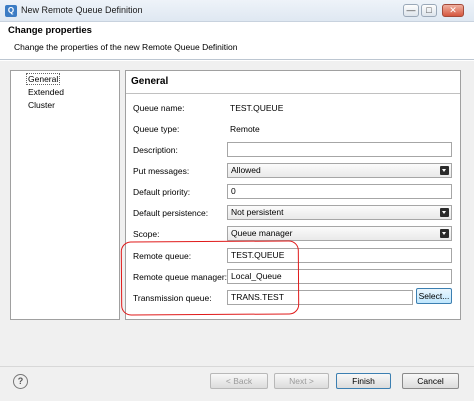 The width and height of the screenshot is (474, 401). What do you see at coordinates (411, 10) in the screenshot?
I see `minimize-button: —` at bounding box center [411, 10].